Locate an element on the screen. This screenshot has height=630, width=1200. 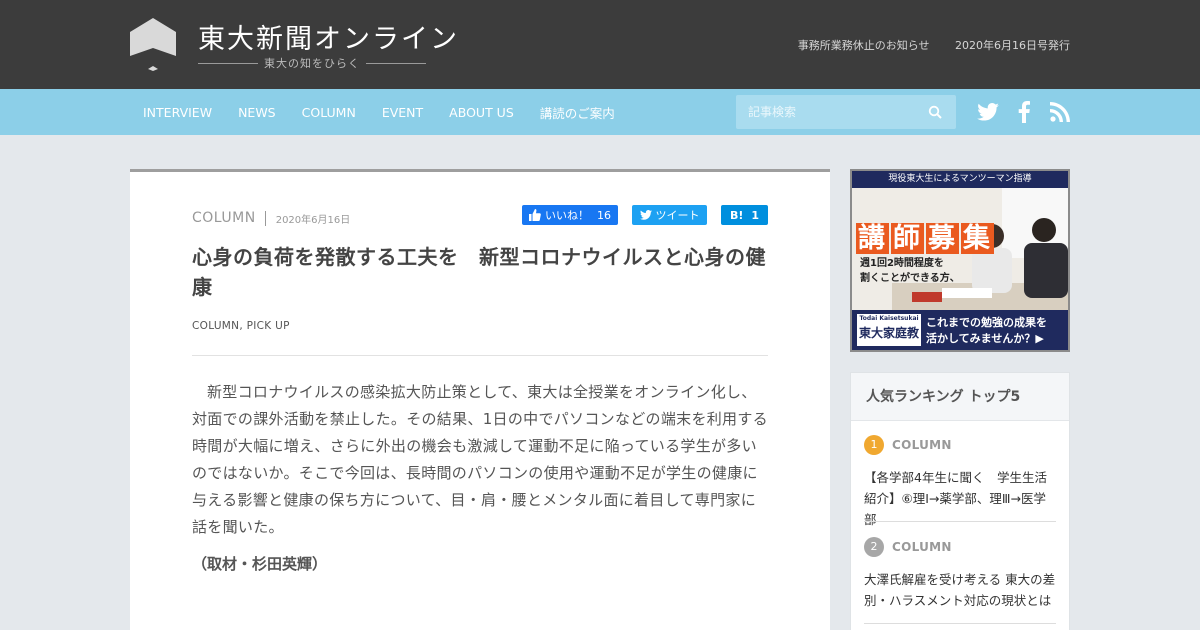
tweet-button: ツイート is located at coordinates (669, 215).